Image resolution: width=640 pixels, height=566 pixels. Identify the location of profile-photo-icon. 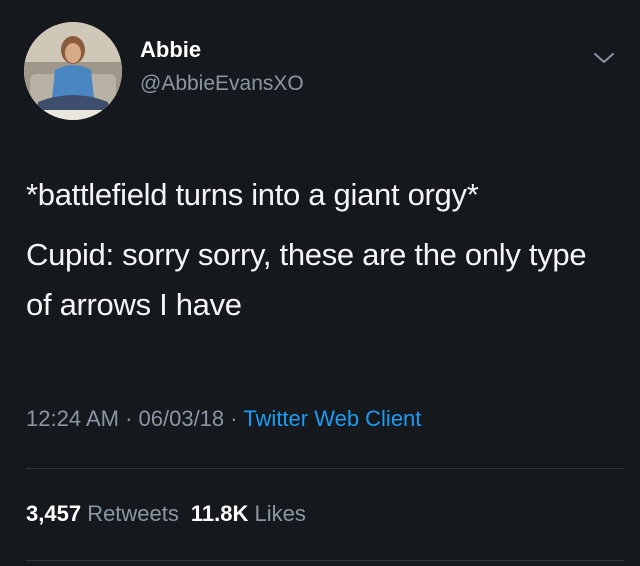
(73, 71).